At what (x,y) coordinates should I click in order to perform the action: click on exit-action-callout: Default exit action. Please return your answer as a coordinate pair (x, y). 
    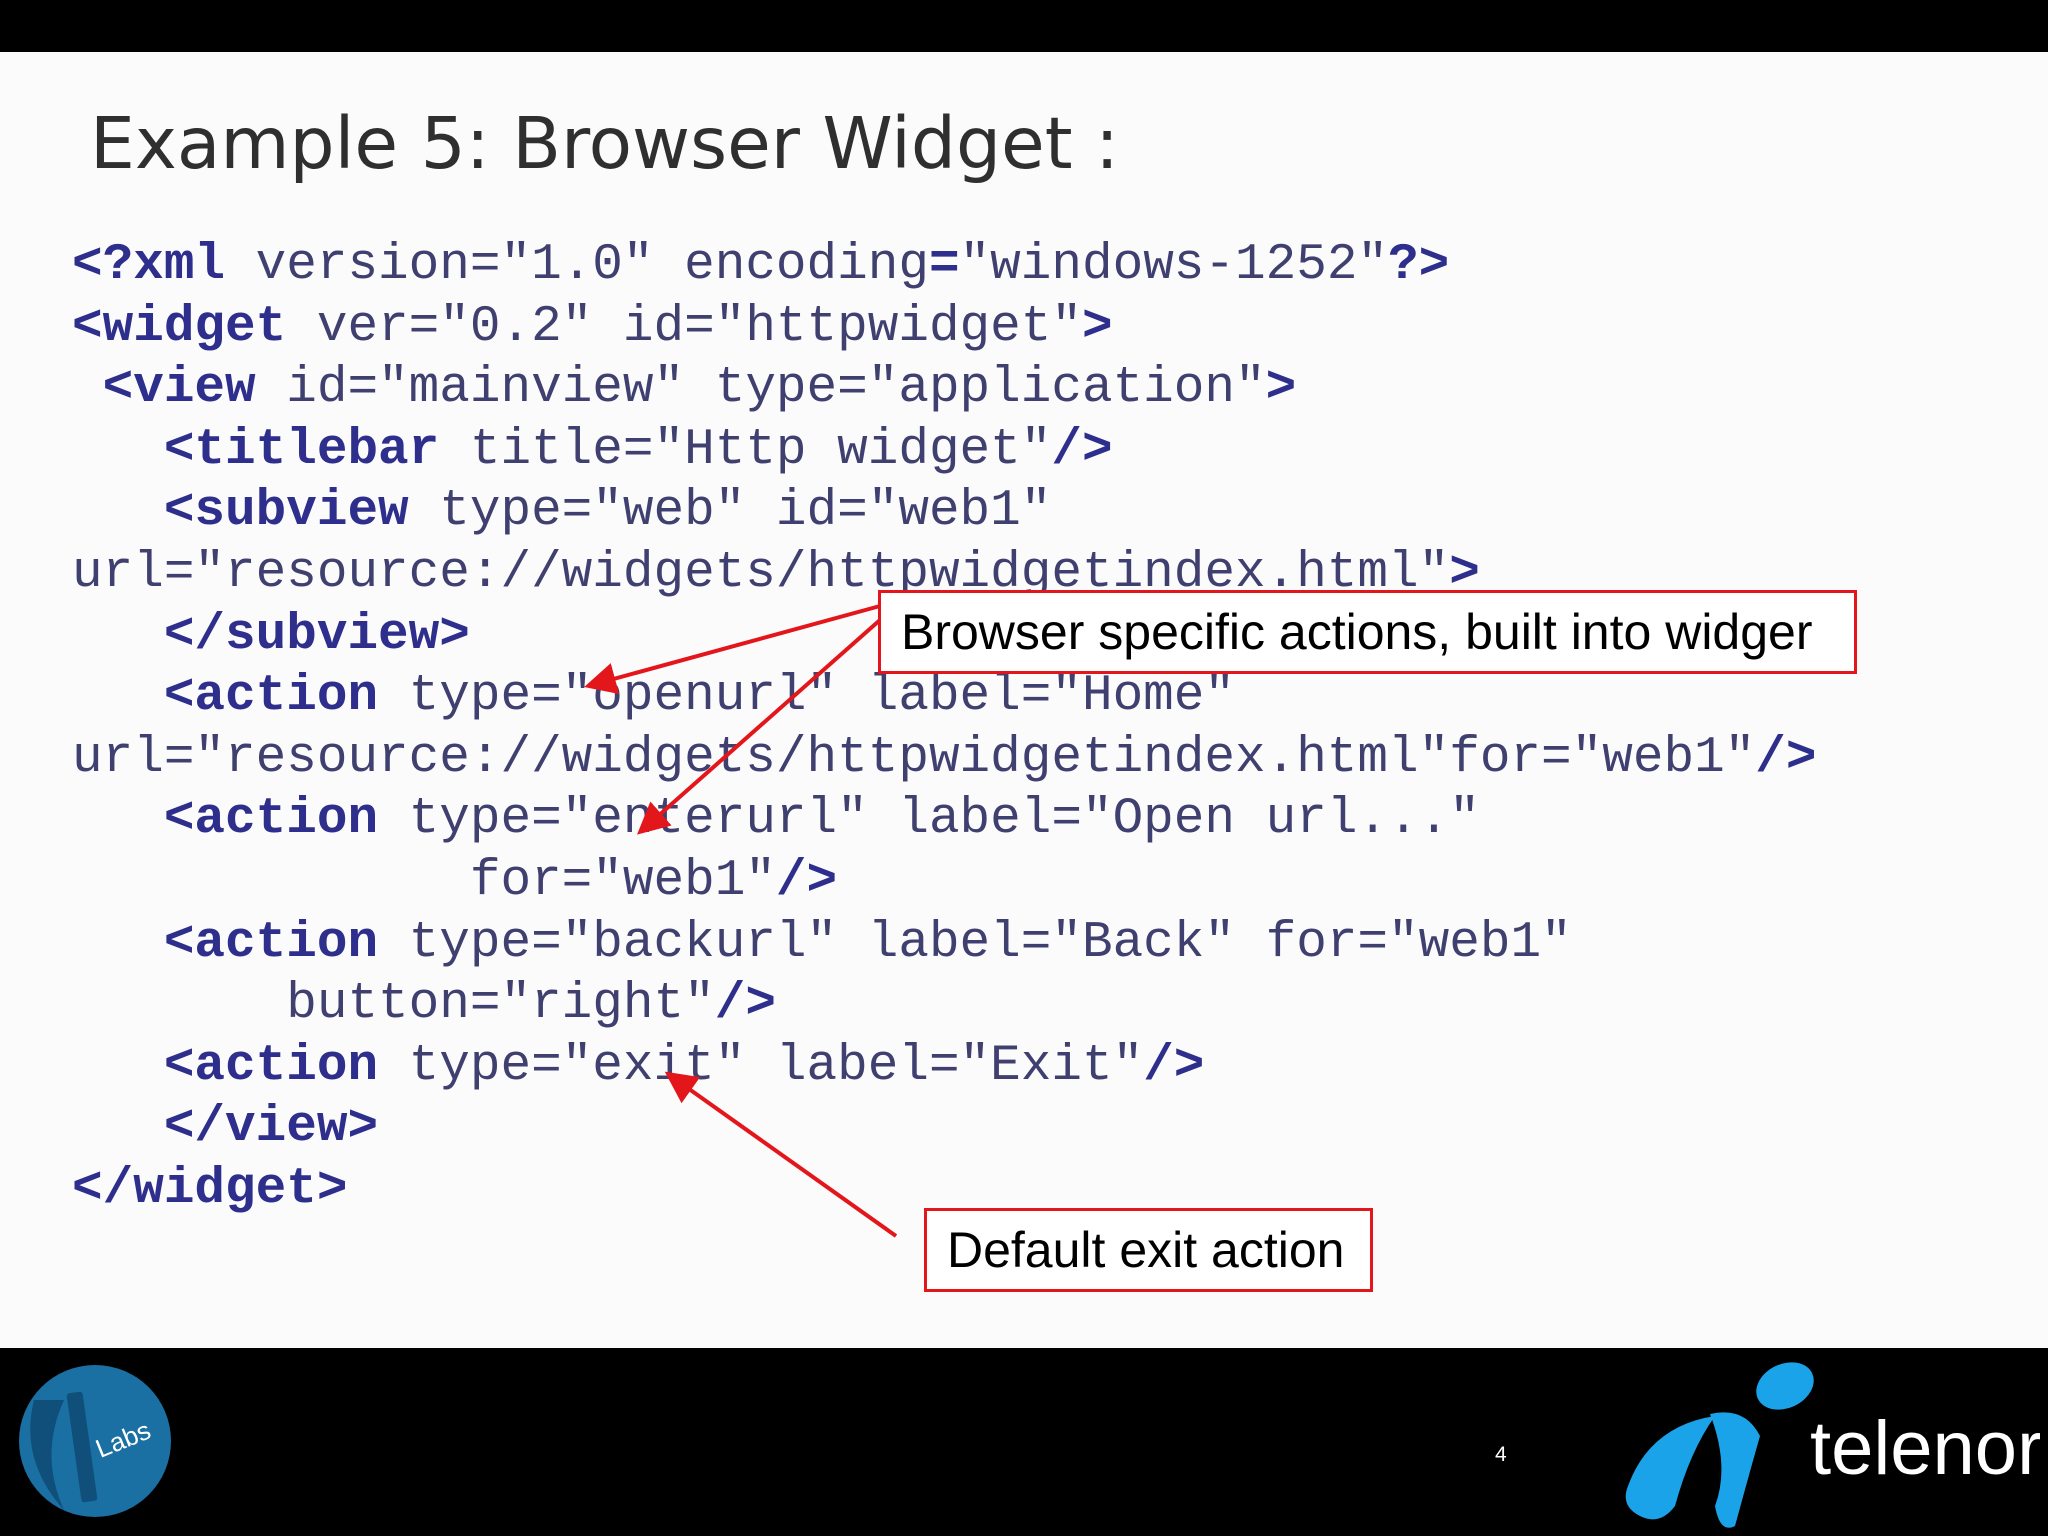
    Looking at the image, I should click on (1148, 1250).